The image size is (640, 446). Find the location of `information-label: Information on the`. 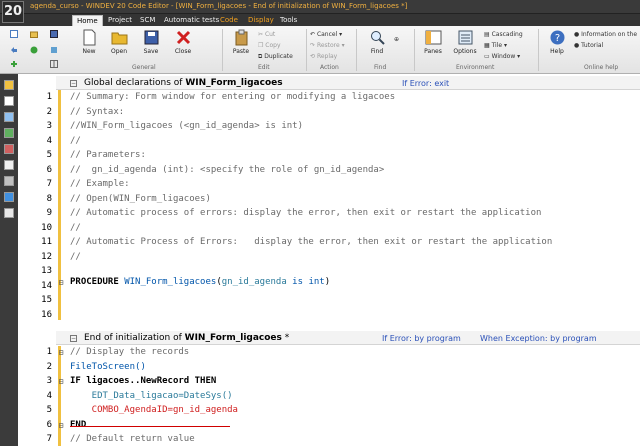

information-label: Information on the is located at coordinates (609, 34).